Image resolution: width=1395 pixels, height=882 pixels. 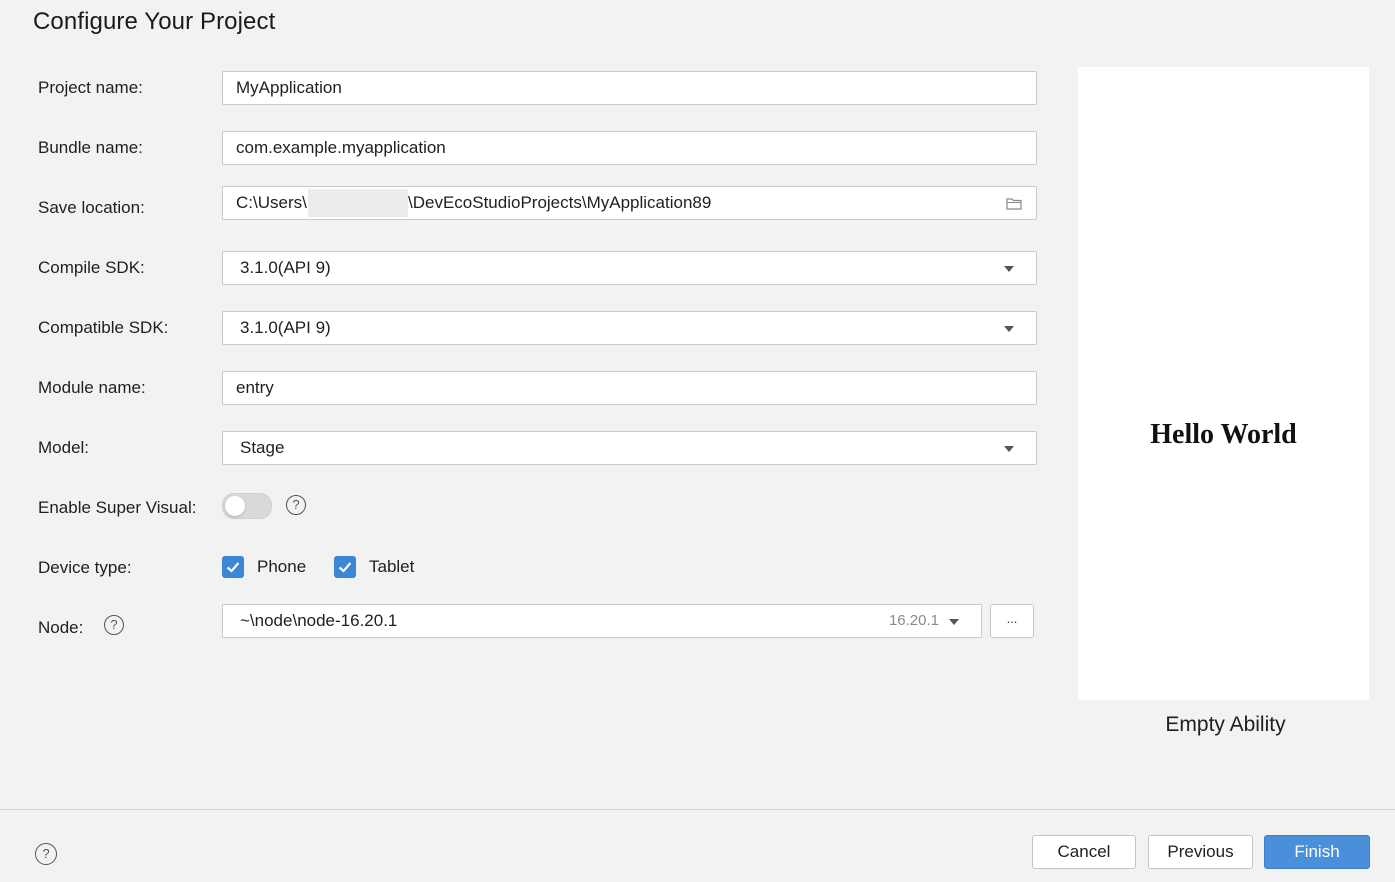 I want to click on node-version: 16.20.1, so click(x=913, y=620).